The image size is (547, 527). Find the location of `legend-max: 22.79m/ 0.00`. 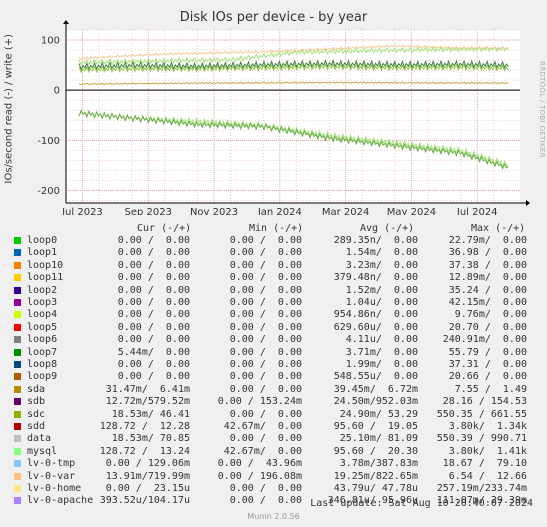

legend-max: 22.79m/ 0.00 is located at coordinates (487, 240).